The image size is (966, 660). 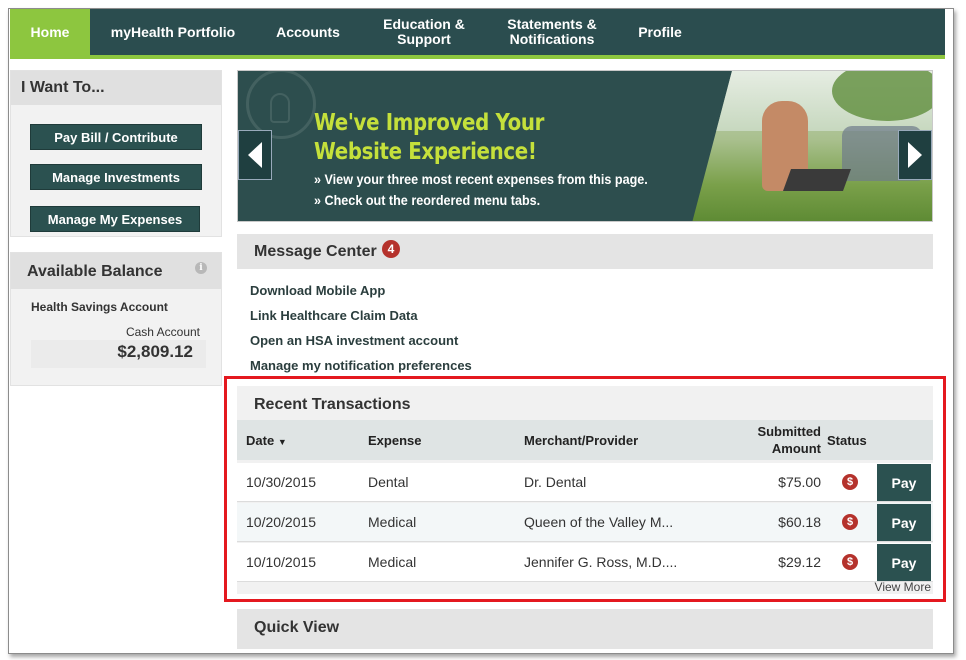 What do you see at coordinates (155, 351) in the screenshot?
I see `cash-balance-value: $2,809.12` at bounding box center [155, 351].